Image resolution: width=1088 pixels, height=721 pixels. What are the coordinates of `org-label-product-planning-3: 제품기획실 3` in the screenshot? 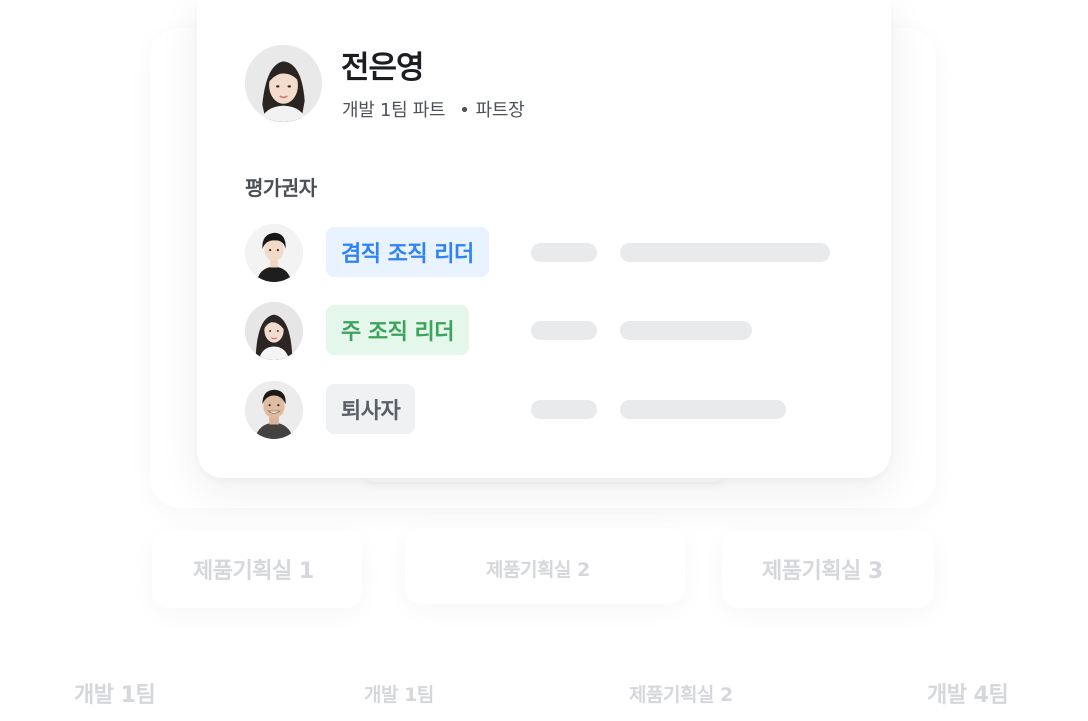 It's located at (822, 571).